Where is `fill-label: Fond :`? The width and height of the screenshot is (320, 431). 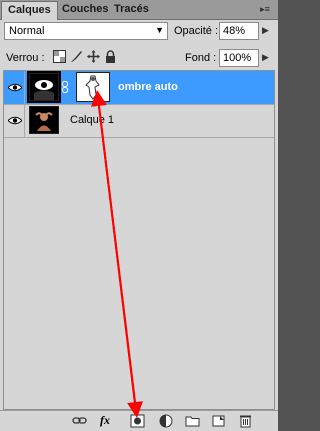 fill-label: Fond : is located at coordinates (201, 58).